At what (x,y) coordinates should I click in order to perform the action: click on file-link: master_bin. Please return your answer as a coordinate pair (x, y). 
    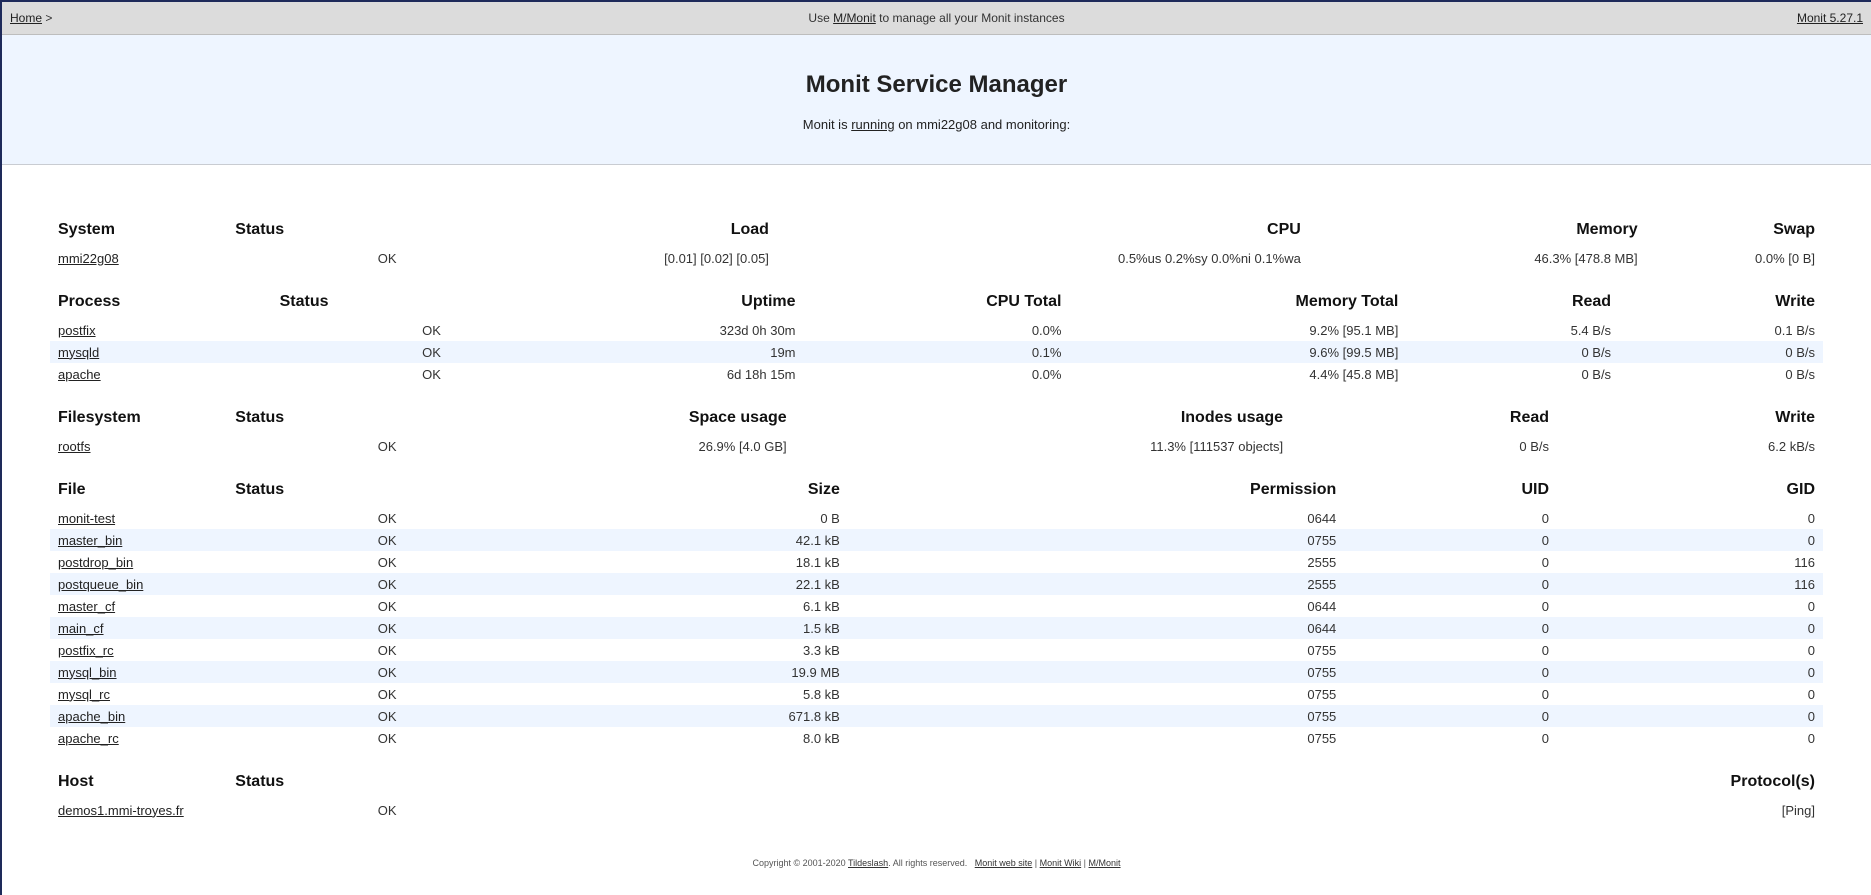
    Looking at the image, I should click on (90, 540).